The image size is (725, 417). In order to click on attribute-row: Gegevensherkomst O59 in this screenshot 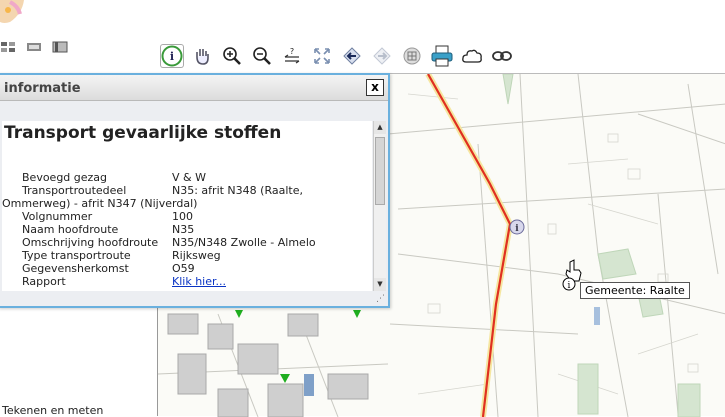, I will do `click(108, 268)`.